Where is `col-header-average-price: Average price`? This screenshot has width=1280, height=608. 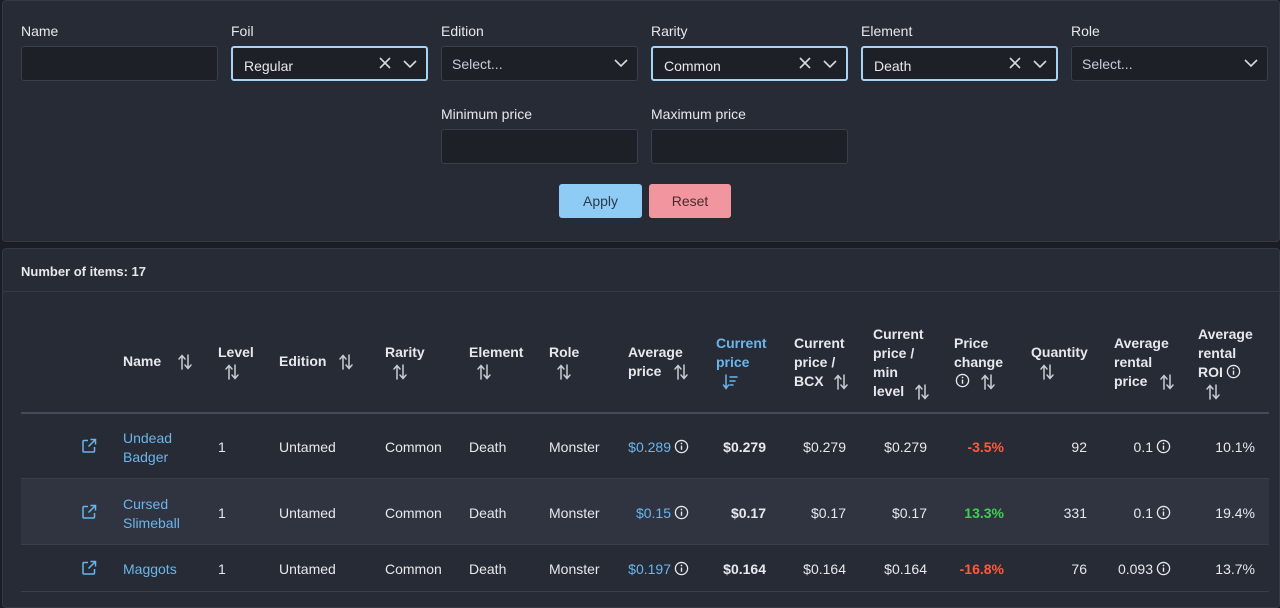
col-header-average-price: Average price is located at coordinates (658, 362).